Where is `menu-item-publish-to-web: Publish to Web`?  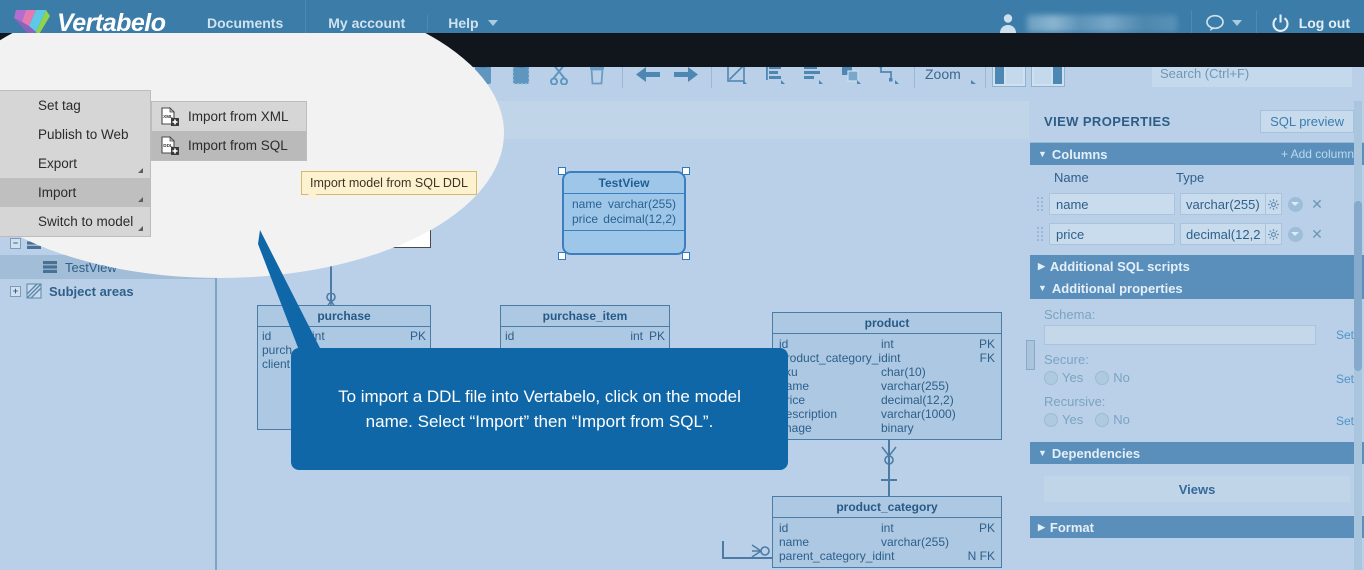 menu-item-publish-to-web: Publish to Web is located at coordinates (75, 134).